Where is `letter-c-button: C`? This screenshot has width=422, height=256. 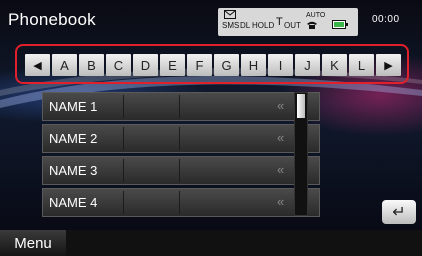
letter-c-button: C is located at coordinates (118, 65).